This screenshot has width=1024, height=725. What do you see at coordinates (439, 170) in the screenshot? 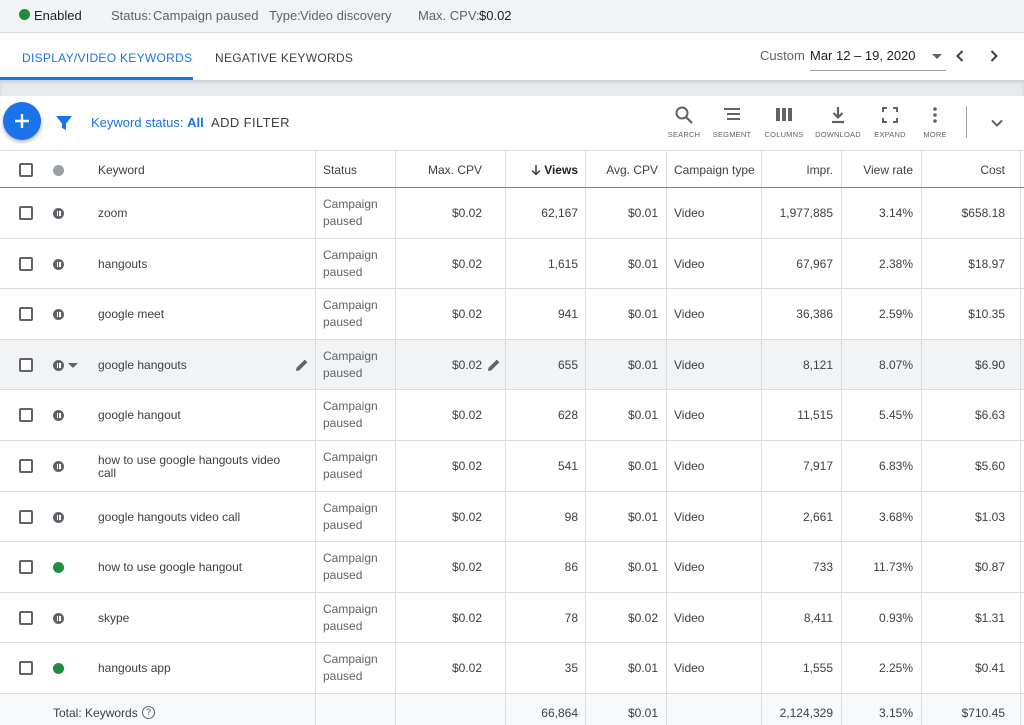
I see `col-max-cpv: Max. CPV` at bounding box center [439, 170].